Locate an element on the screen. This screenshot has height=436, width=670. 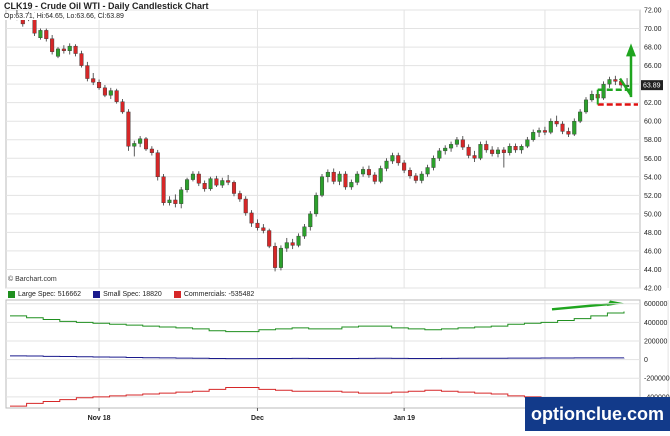
price-tick-label: 44.00 is located at coordinates (653, 270).